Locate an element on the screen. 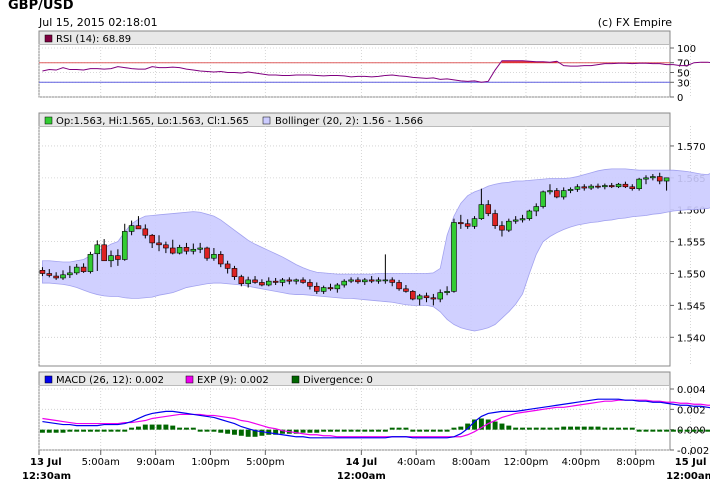  x-tick-label: 15 Jul is located at coordinates (691, 462).